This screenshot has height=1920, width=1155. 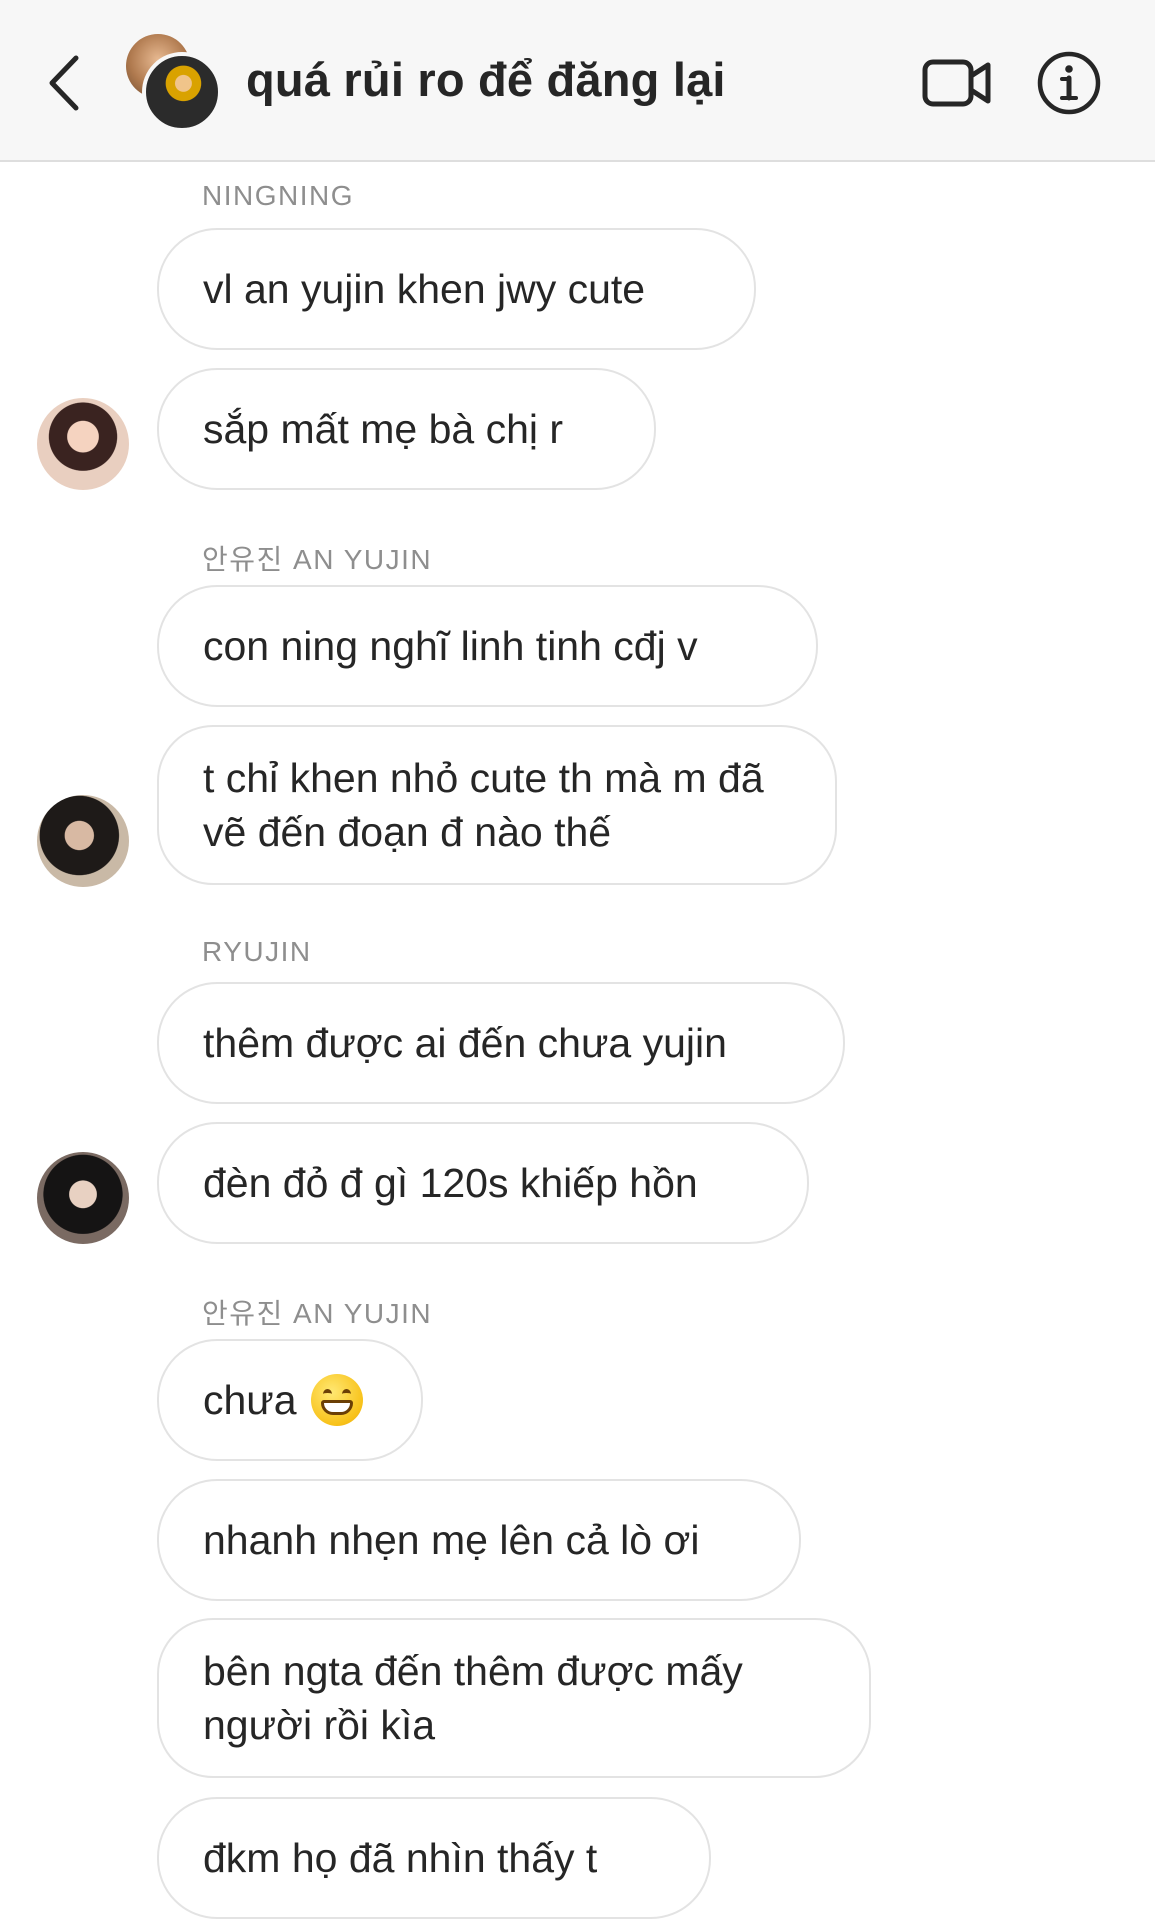 I want to click on message-text: con ning nghĩ linh tinh cđj v, so click(x=450, y=646).